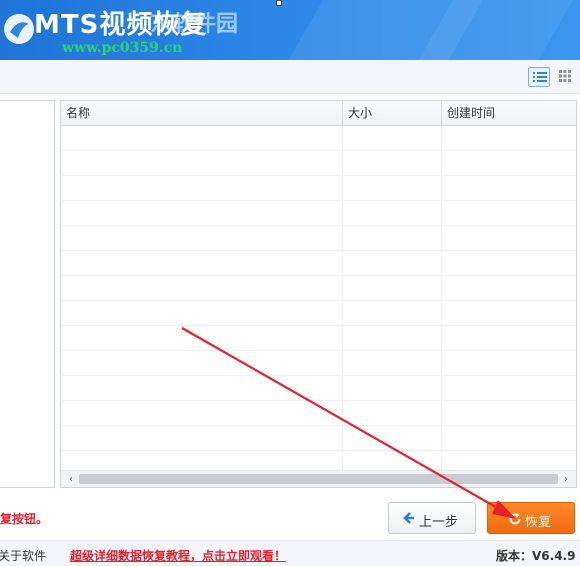 The width and height of the screenshot is (580, 566). I want to click on column-header-created-time: 创建时间, so click(508, 113).